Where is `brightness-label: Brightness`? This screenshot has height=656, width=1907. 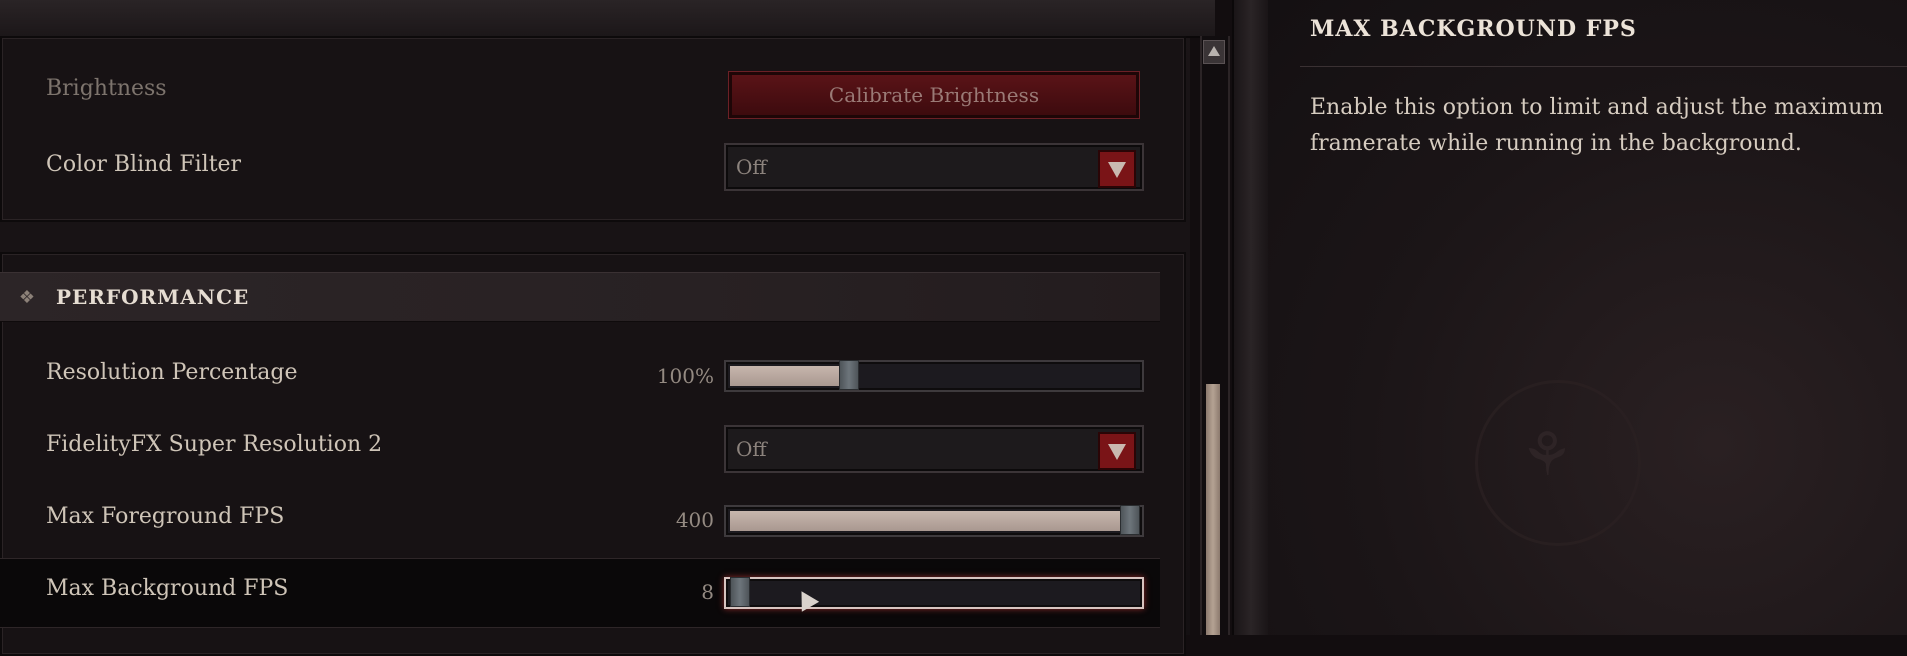 brightness-label: Brightness is located at coordinates (106, 88).